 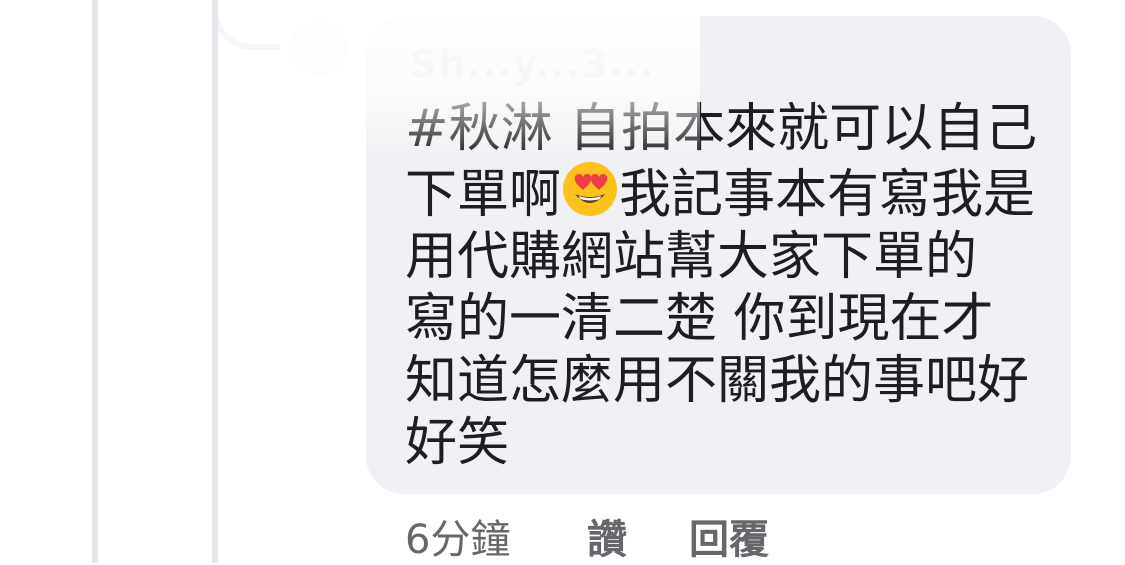 I want to click on comment-actions: 6分鐘 讚 回覆, so click(x=587, y=535).